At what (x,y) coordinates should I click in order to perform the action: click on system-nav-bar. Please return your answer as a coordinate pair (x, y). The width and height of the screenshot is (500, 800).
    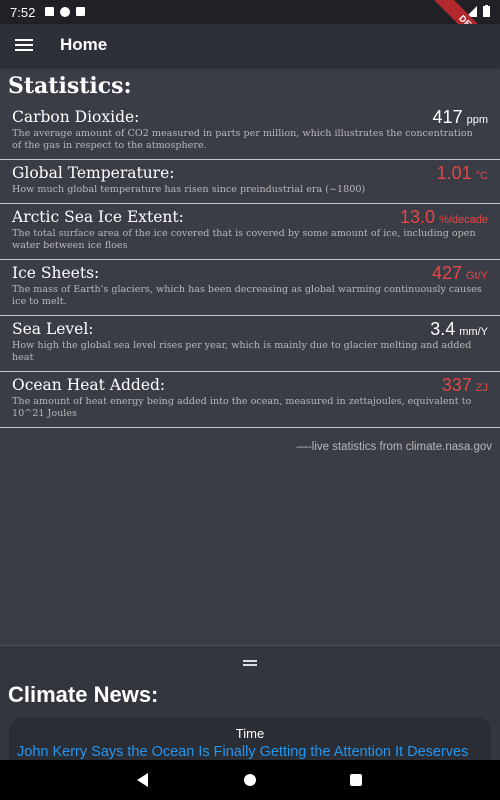
    Looking at the image, I should click on (250, 780).